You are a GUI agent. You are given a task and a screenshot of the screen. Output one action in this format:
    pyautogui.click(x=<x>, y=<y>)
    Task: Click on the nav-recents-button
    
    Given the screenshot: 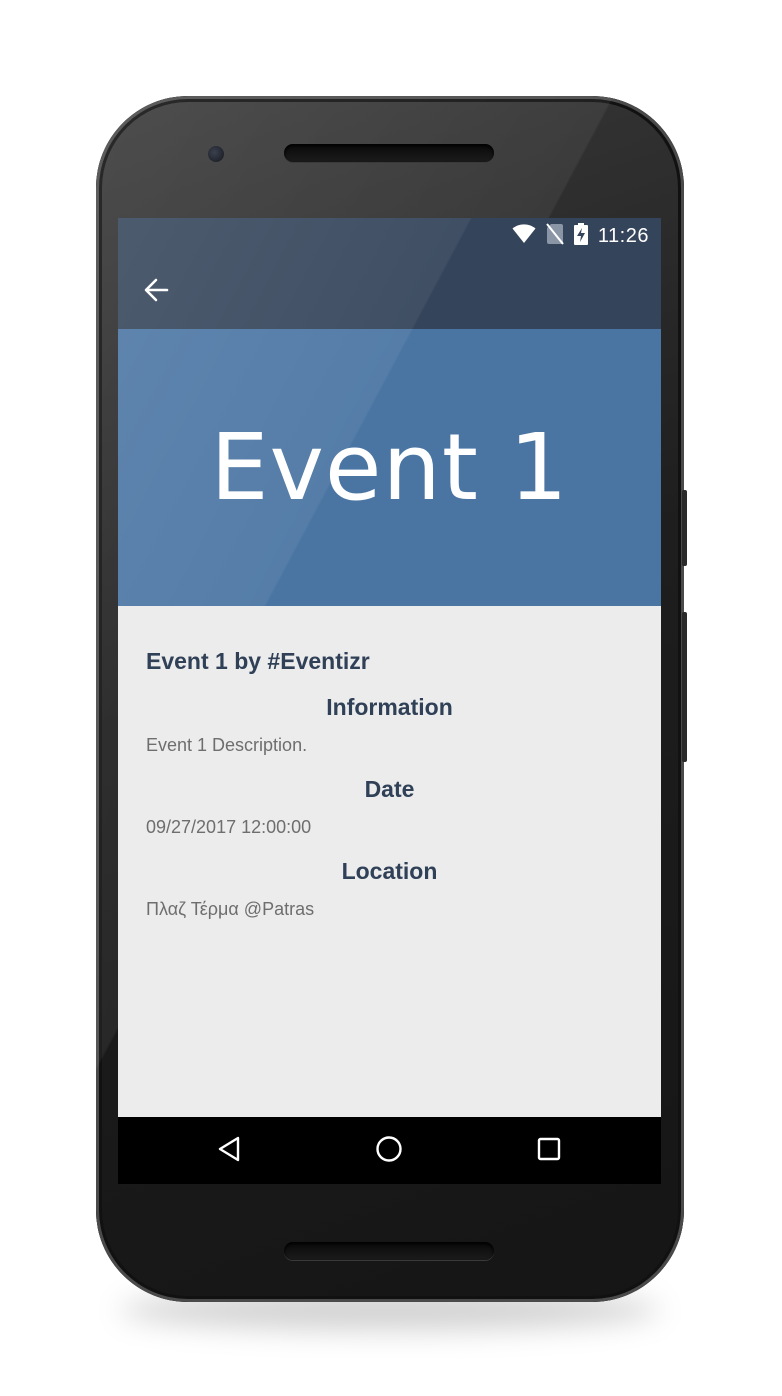 What is the action you would take?
    pyautogui.click(x=549, y=1151)
    